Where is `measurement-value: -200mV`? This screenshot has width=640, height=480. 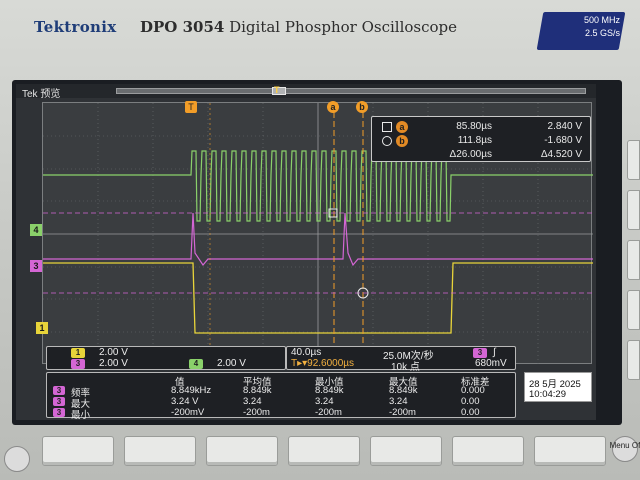
measurement-value: -200mV is located at coordinates (188, 412).